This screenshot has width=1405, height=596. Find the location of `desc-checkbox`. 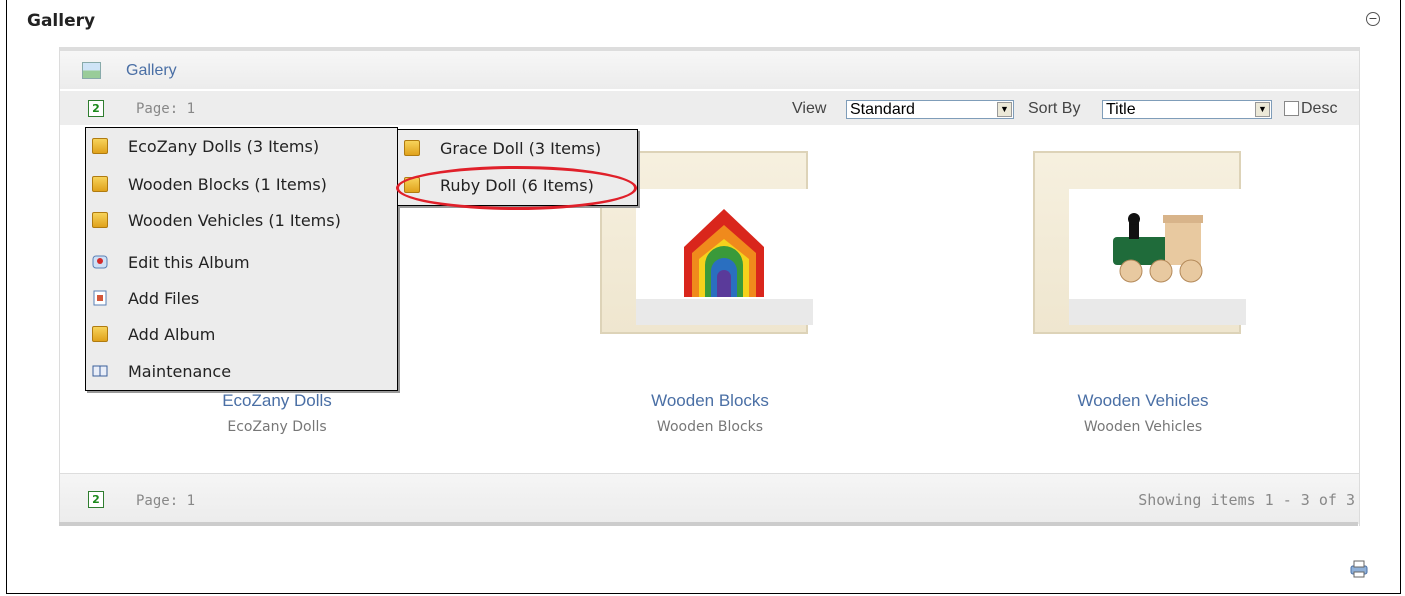

desc-checkbox is located at coordinates (1291, 108).